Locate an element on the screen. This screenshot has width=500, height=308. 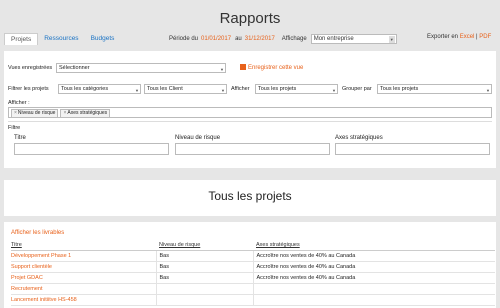
column-chip: ×Axes stratégiques is located at coordinates (85, 113).